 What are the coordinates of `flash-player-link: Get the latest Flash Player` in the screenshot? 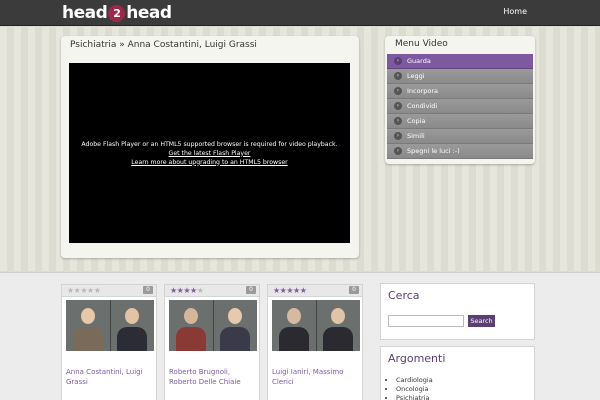 It's located at (210, 153).